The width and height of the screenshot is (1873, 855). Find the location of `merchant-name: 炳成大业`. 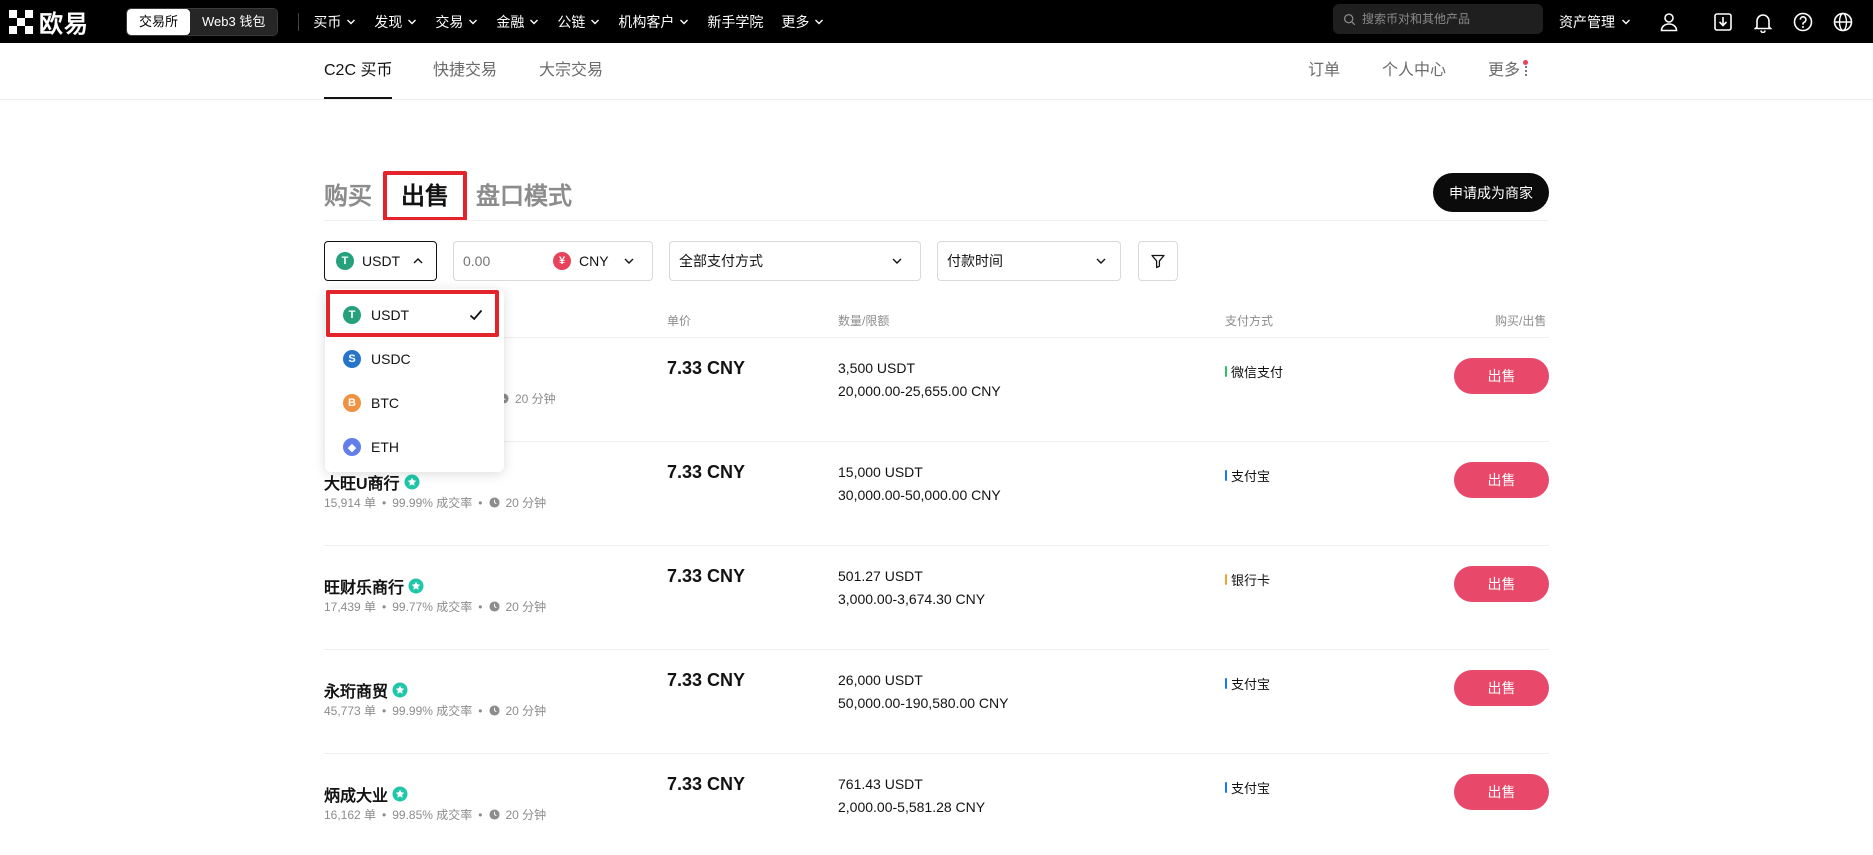

merchant-name: 炳成大业 is located at coordinates (366, 794).